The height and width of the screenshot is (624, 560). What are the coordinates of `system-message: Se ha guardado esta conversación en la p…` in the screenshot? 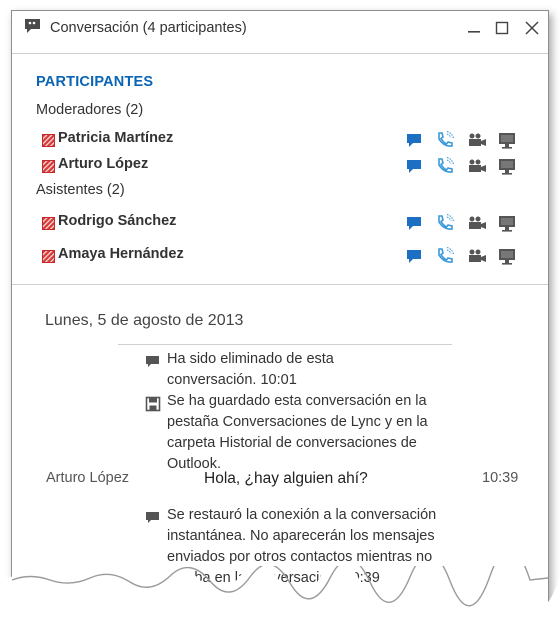 It's located at (297, 433).